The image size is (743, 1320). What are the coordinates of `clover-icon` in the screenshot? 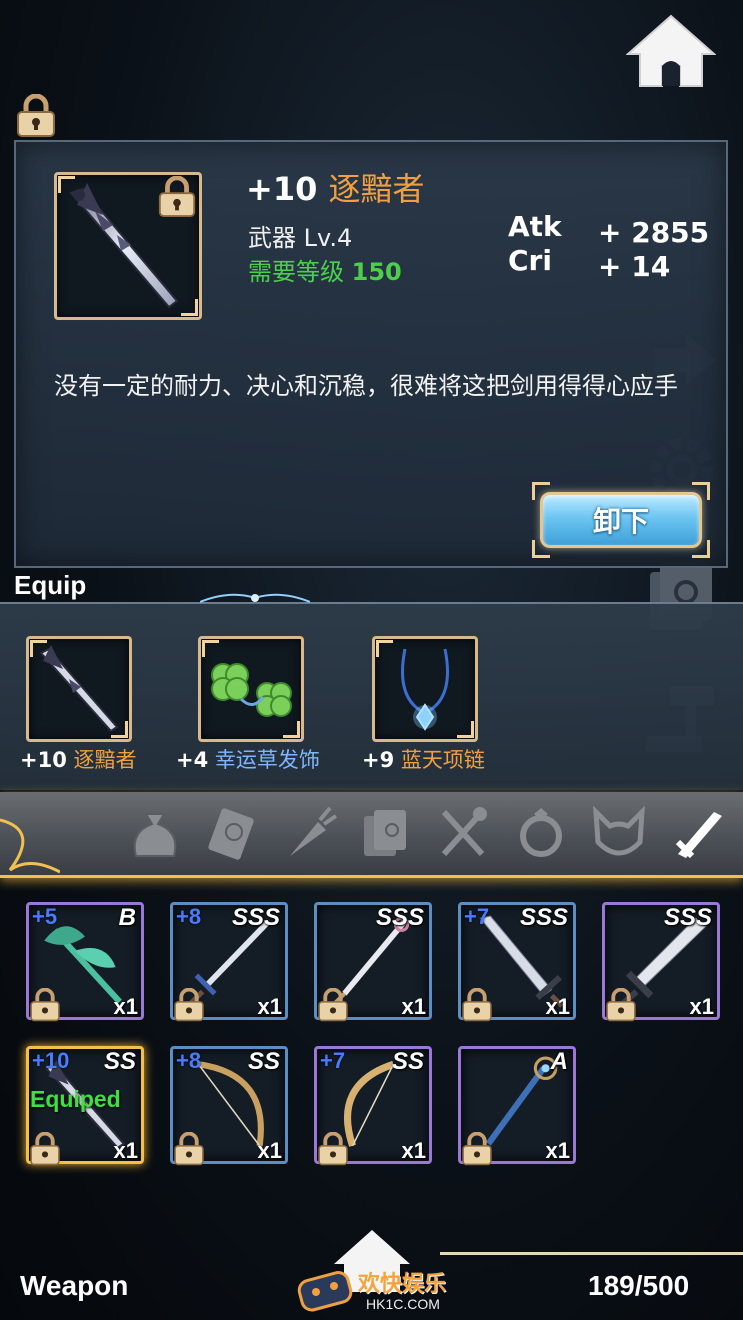 It's located at (251, 690).